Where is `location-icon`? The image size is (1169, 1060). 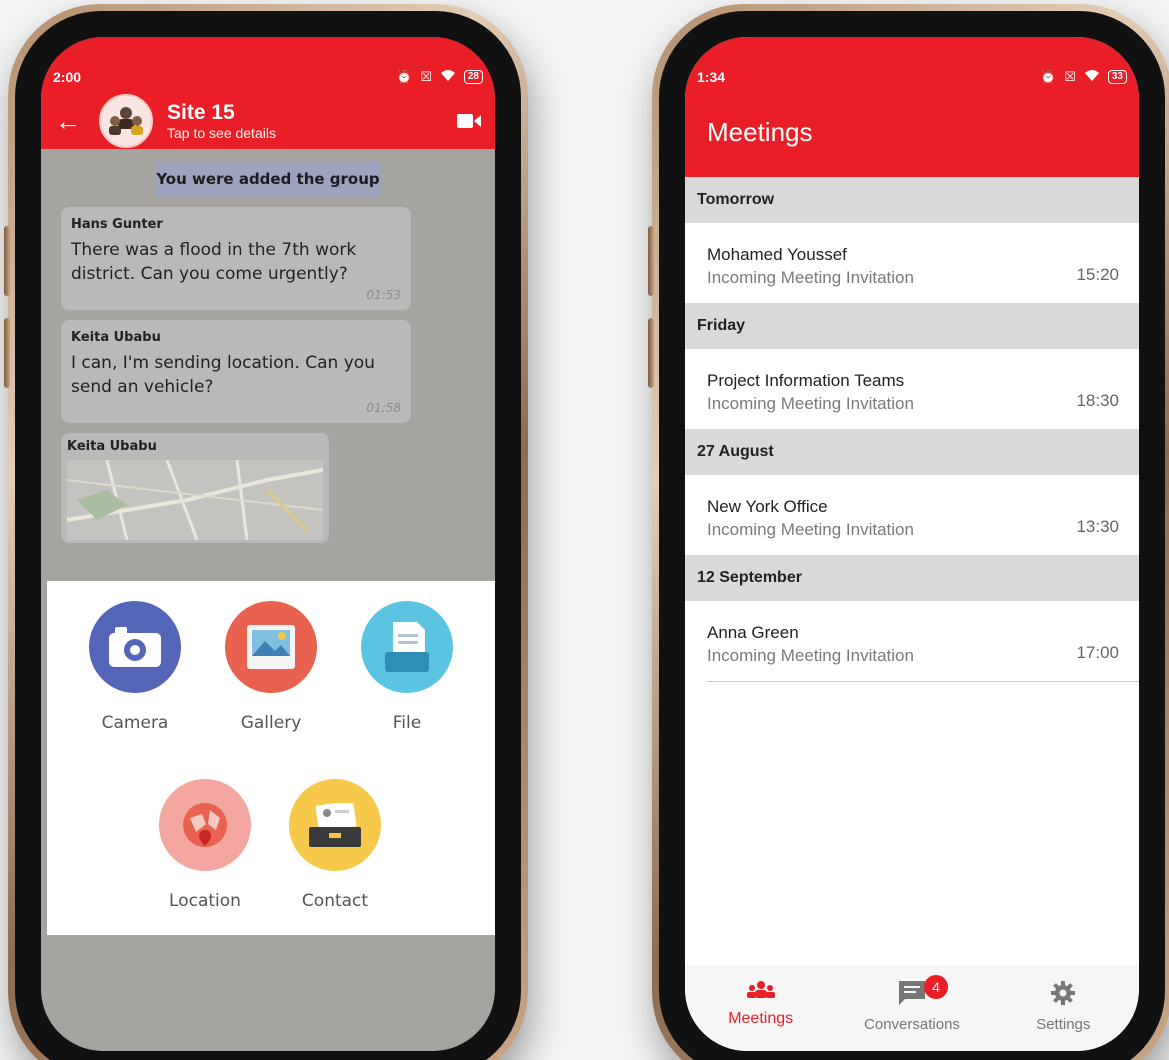
location-icon is located at coordinates (205, 825).